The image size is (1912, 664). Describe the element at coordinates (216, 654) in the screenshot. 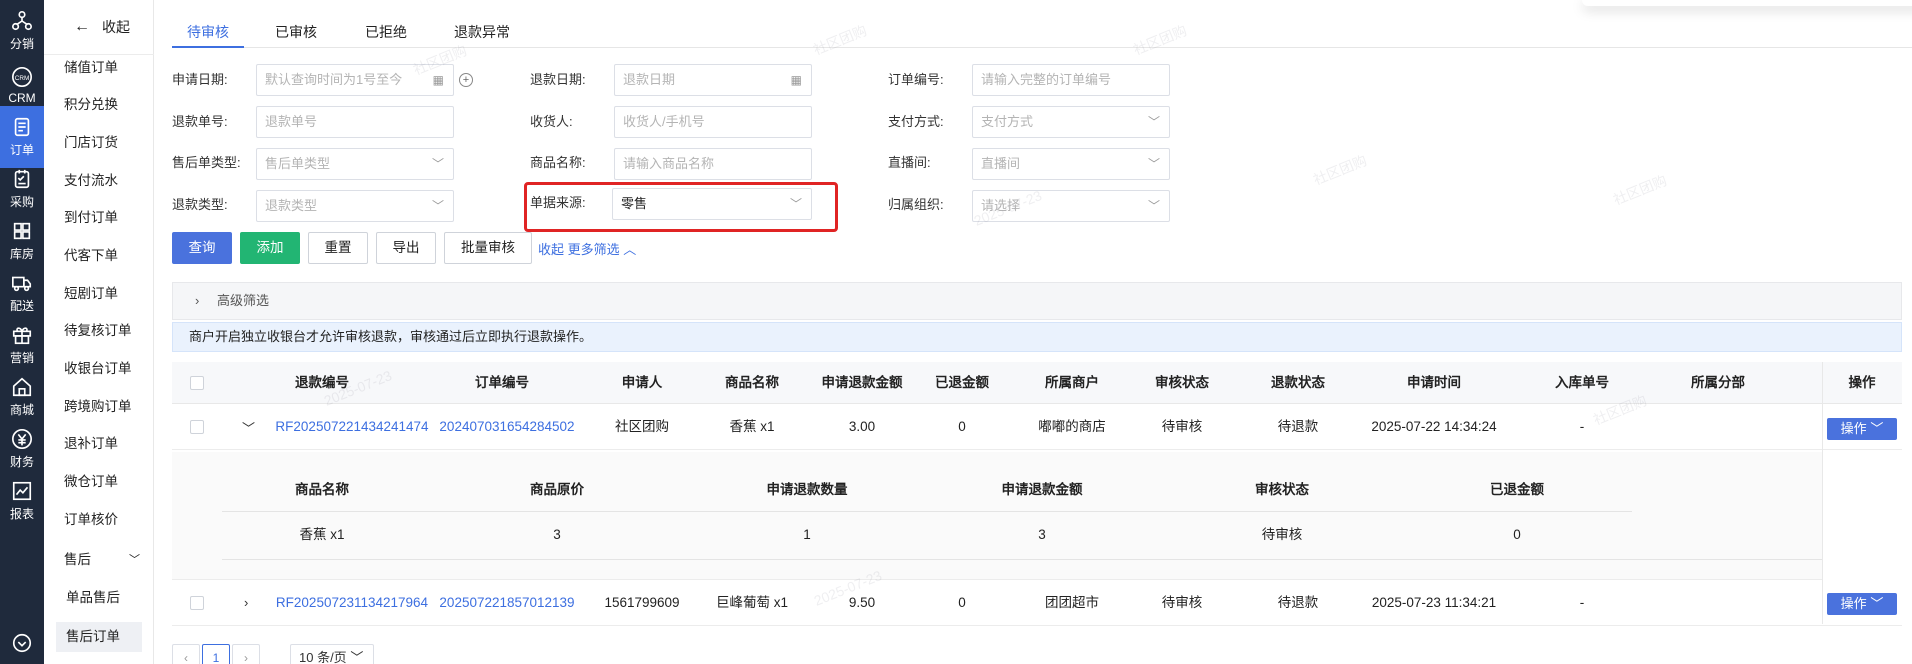

I see `page-number: 1` at that location.